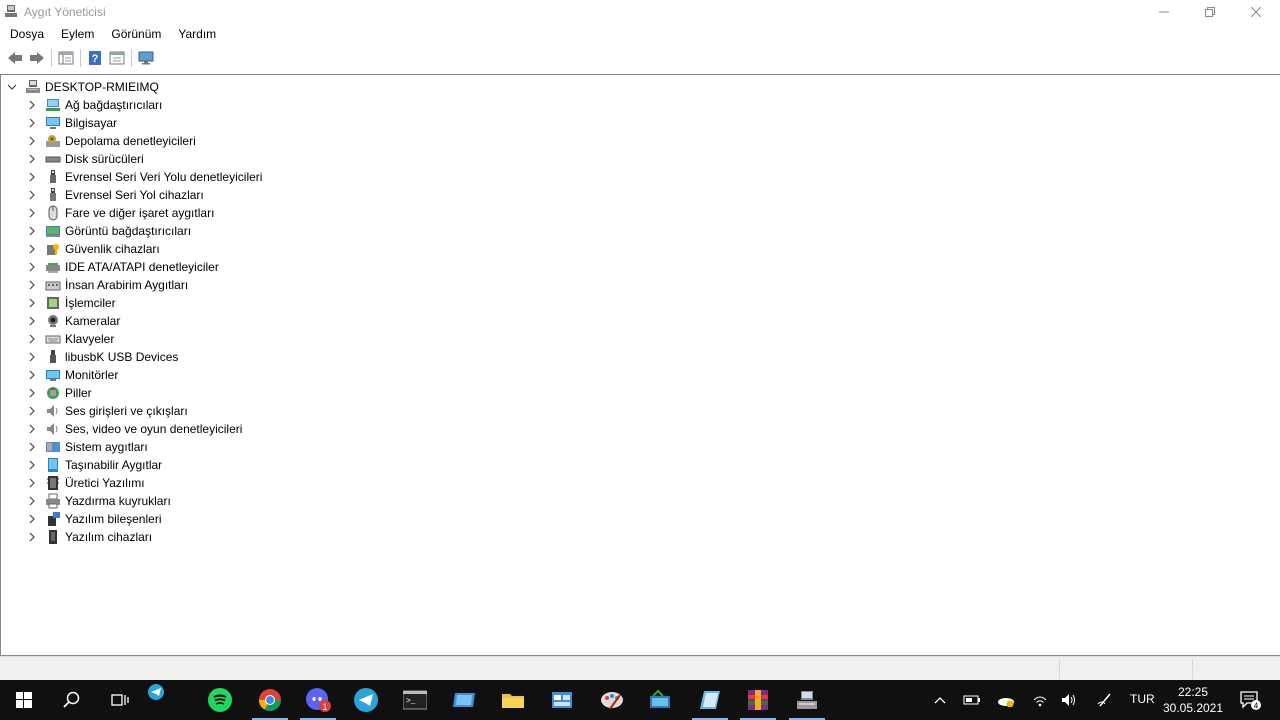  I want to click on properties-icon, so click(66, 58).